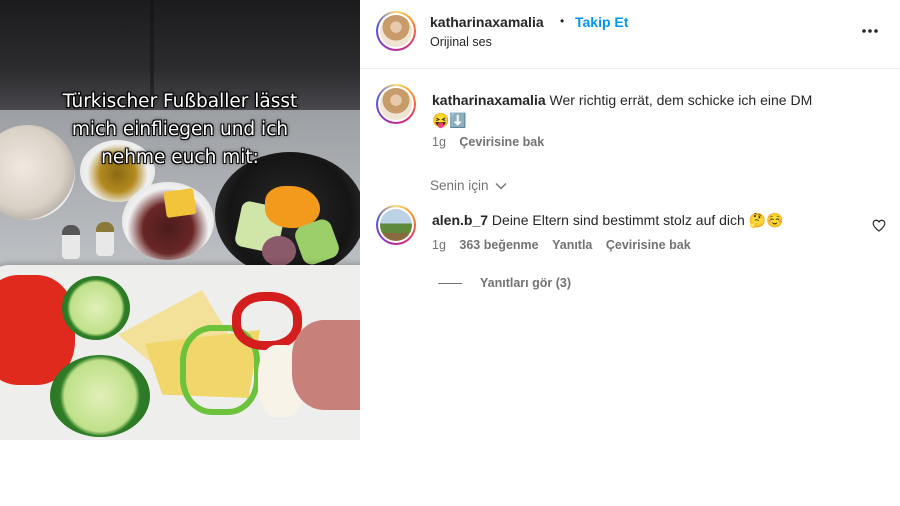 This screenshot has height=506, width=900. Describe the element at coordinates (498, 245) in the screenshot. I see `comment-likes: 363 beğenme` at that location.